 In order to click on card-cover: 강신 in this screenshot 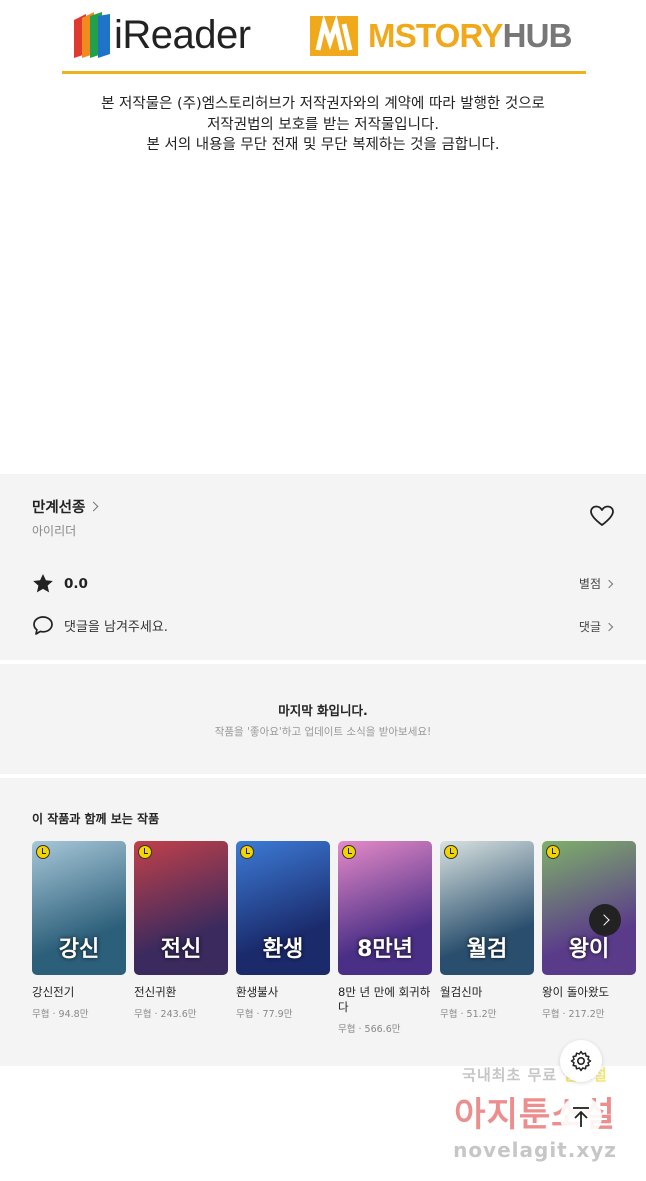, I will do `click(79, 908)`.